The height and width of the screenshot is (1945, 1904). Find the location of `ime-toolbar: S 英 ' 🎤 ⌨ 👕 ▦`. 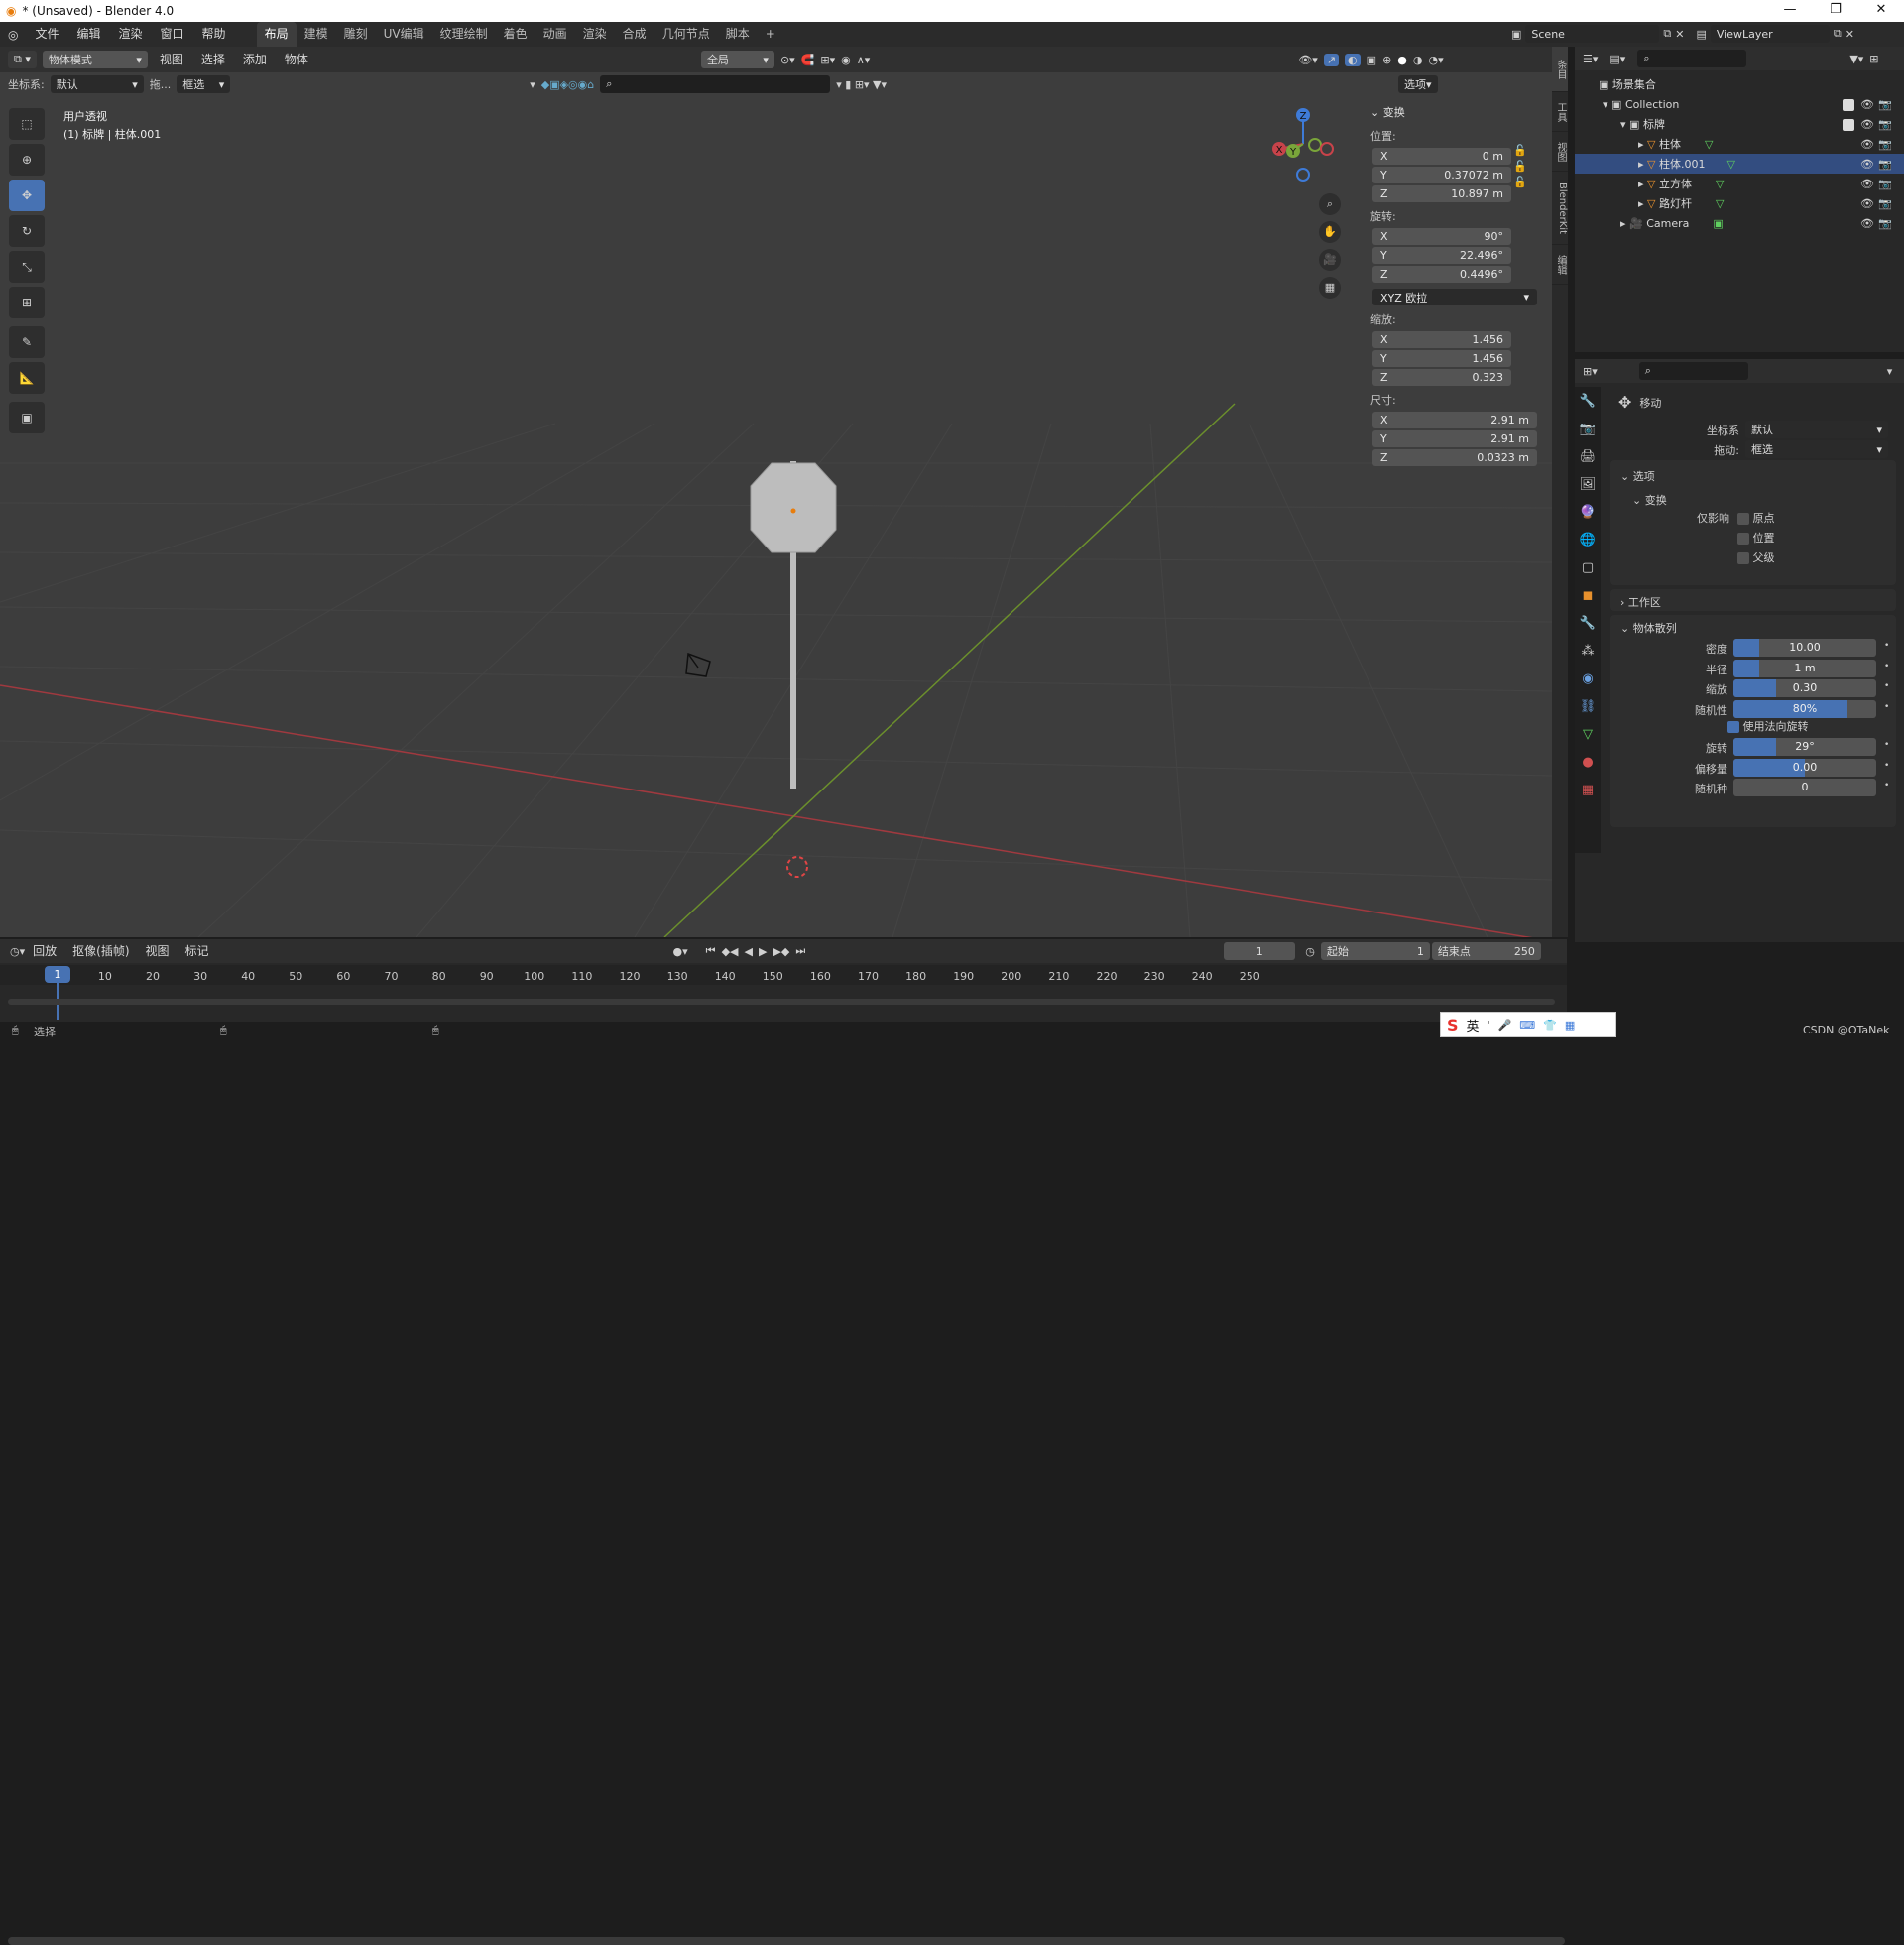

ime-toolbar: S 英 ' 🎤 ⌨ 👕 ▦ is located at coordinates (1528, 1025).